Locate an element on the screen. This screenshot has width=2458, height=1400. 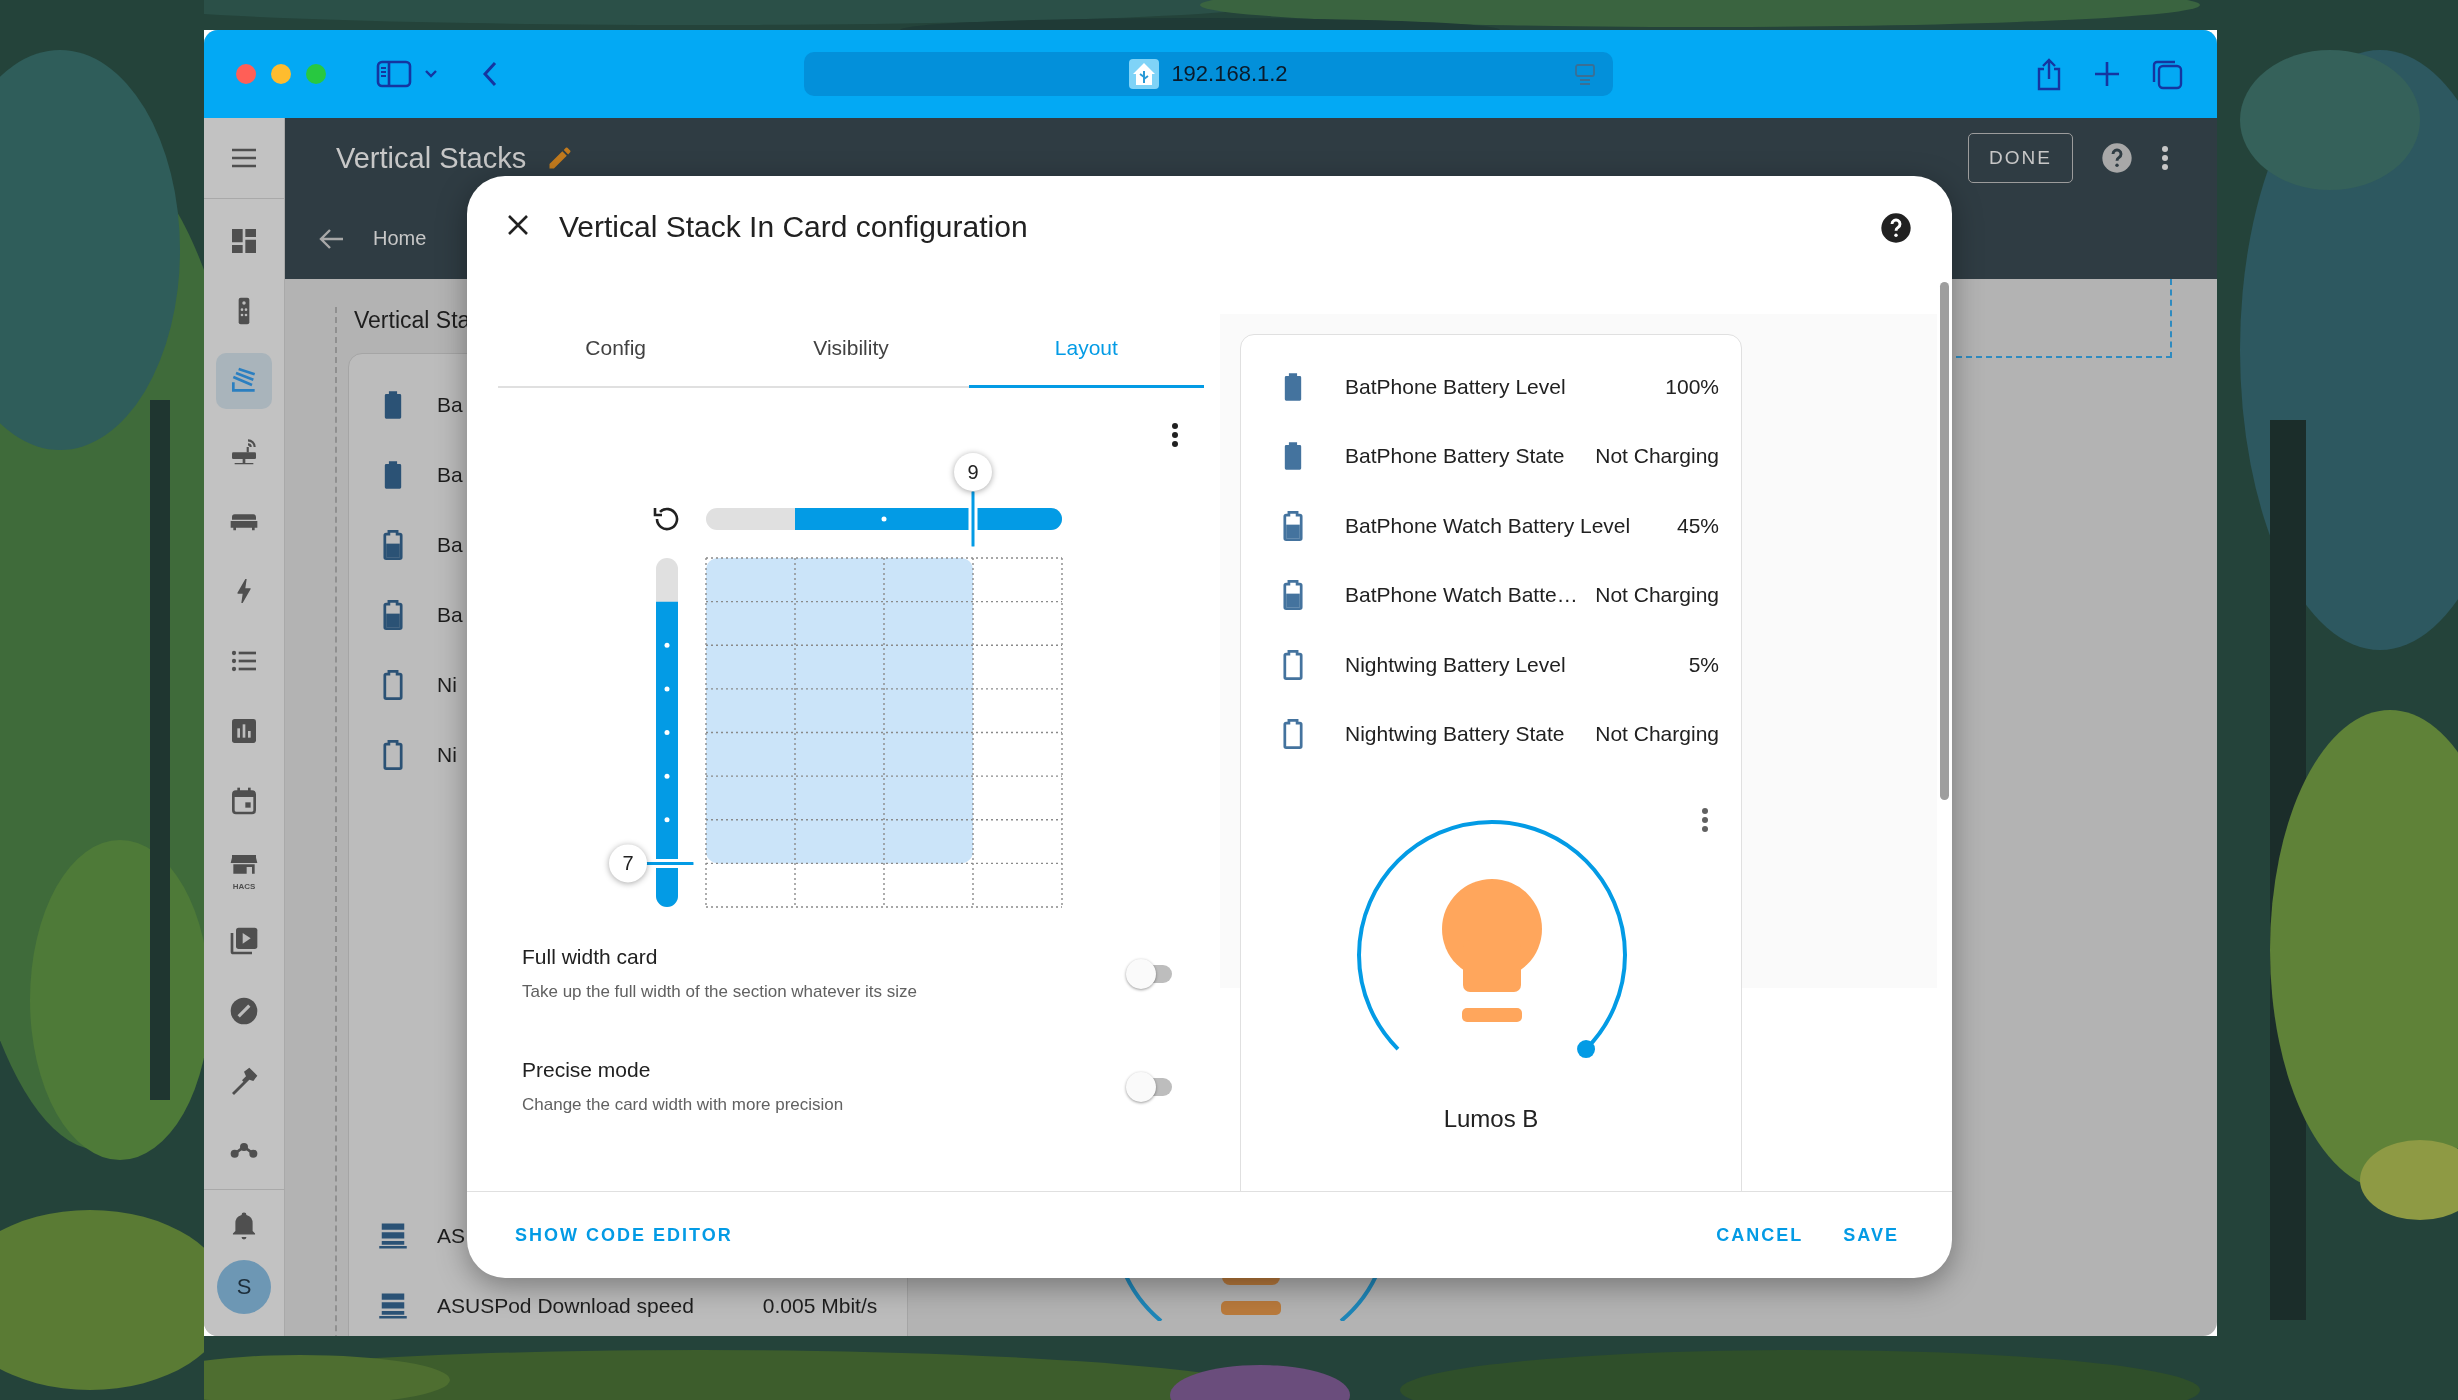
entity-state: 5% is located at coordinates (1703, 664).